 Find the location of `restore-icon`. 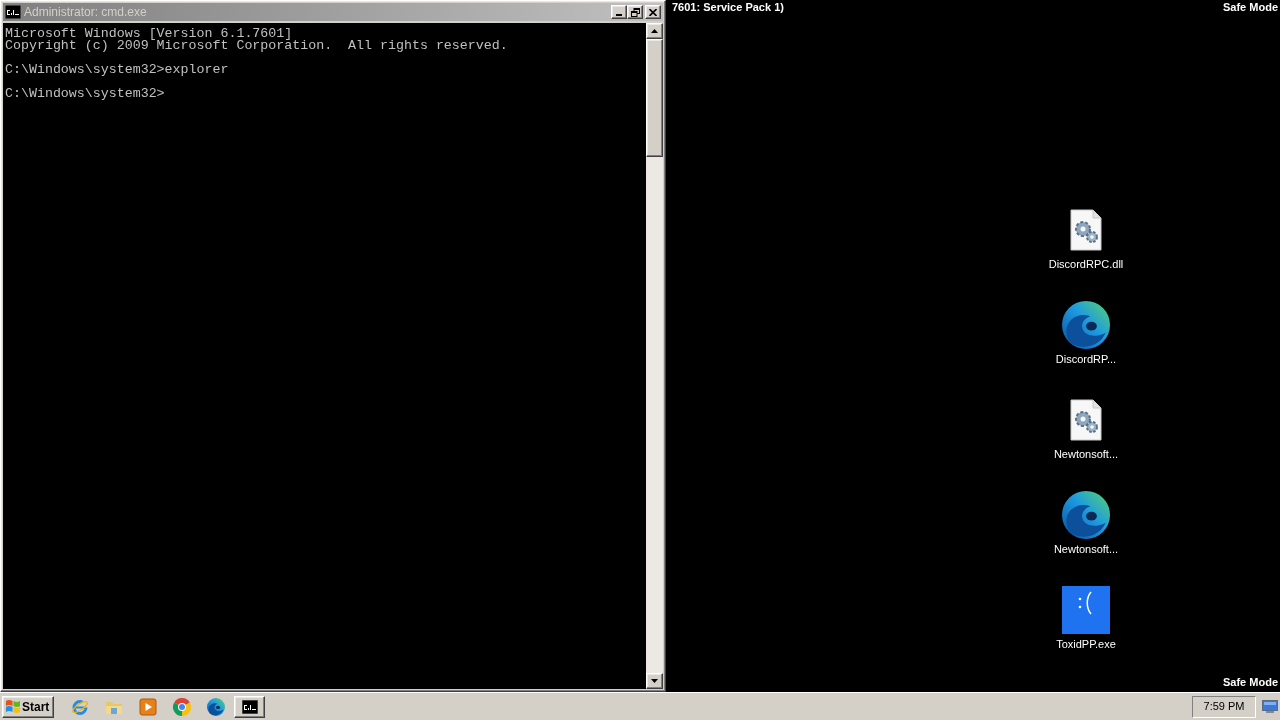

restore-icon is located at coordinates (635, 12).